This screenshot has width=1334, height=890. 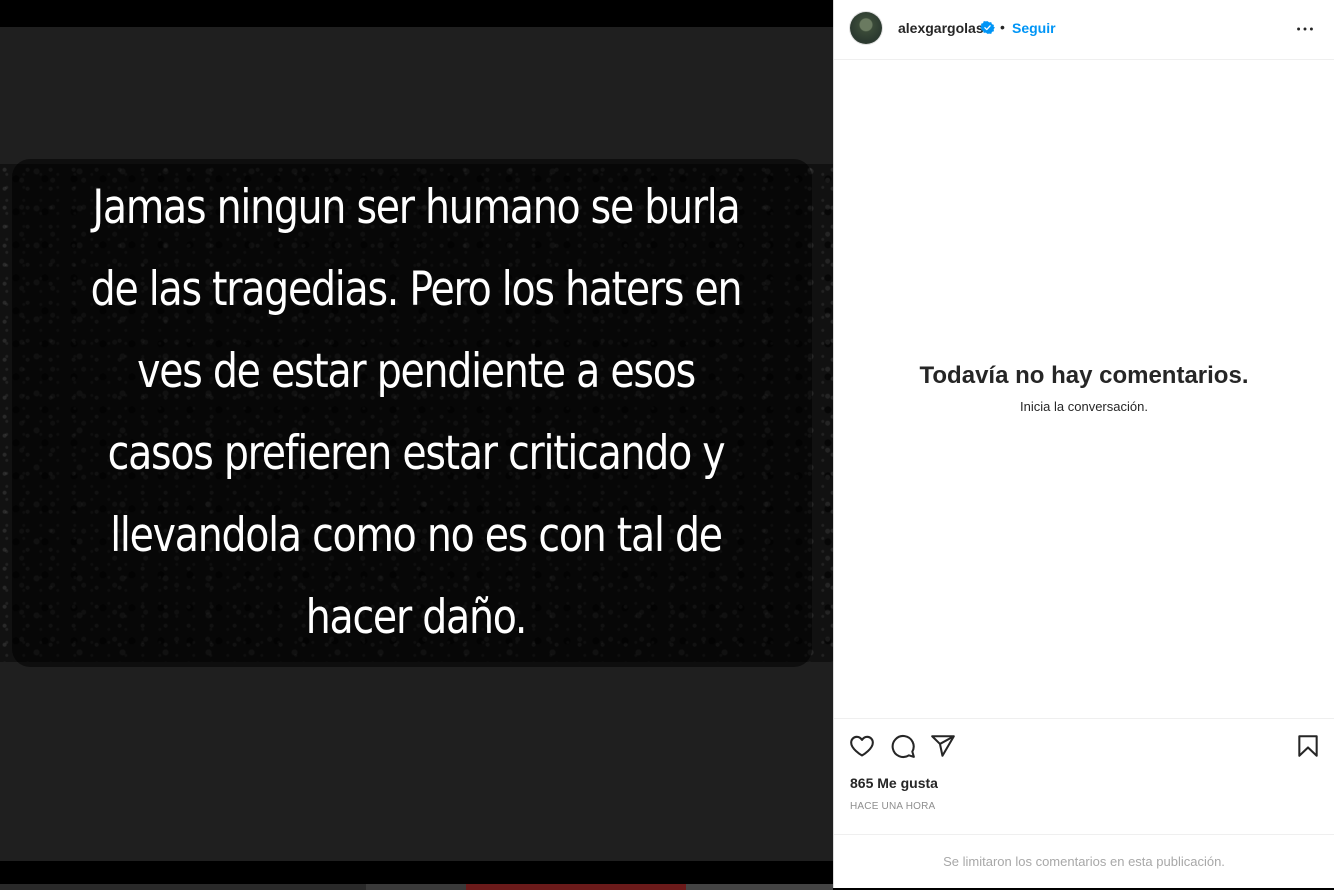 I want to click on bookmark-icon, so click(x=1308, y=746).